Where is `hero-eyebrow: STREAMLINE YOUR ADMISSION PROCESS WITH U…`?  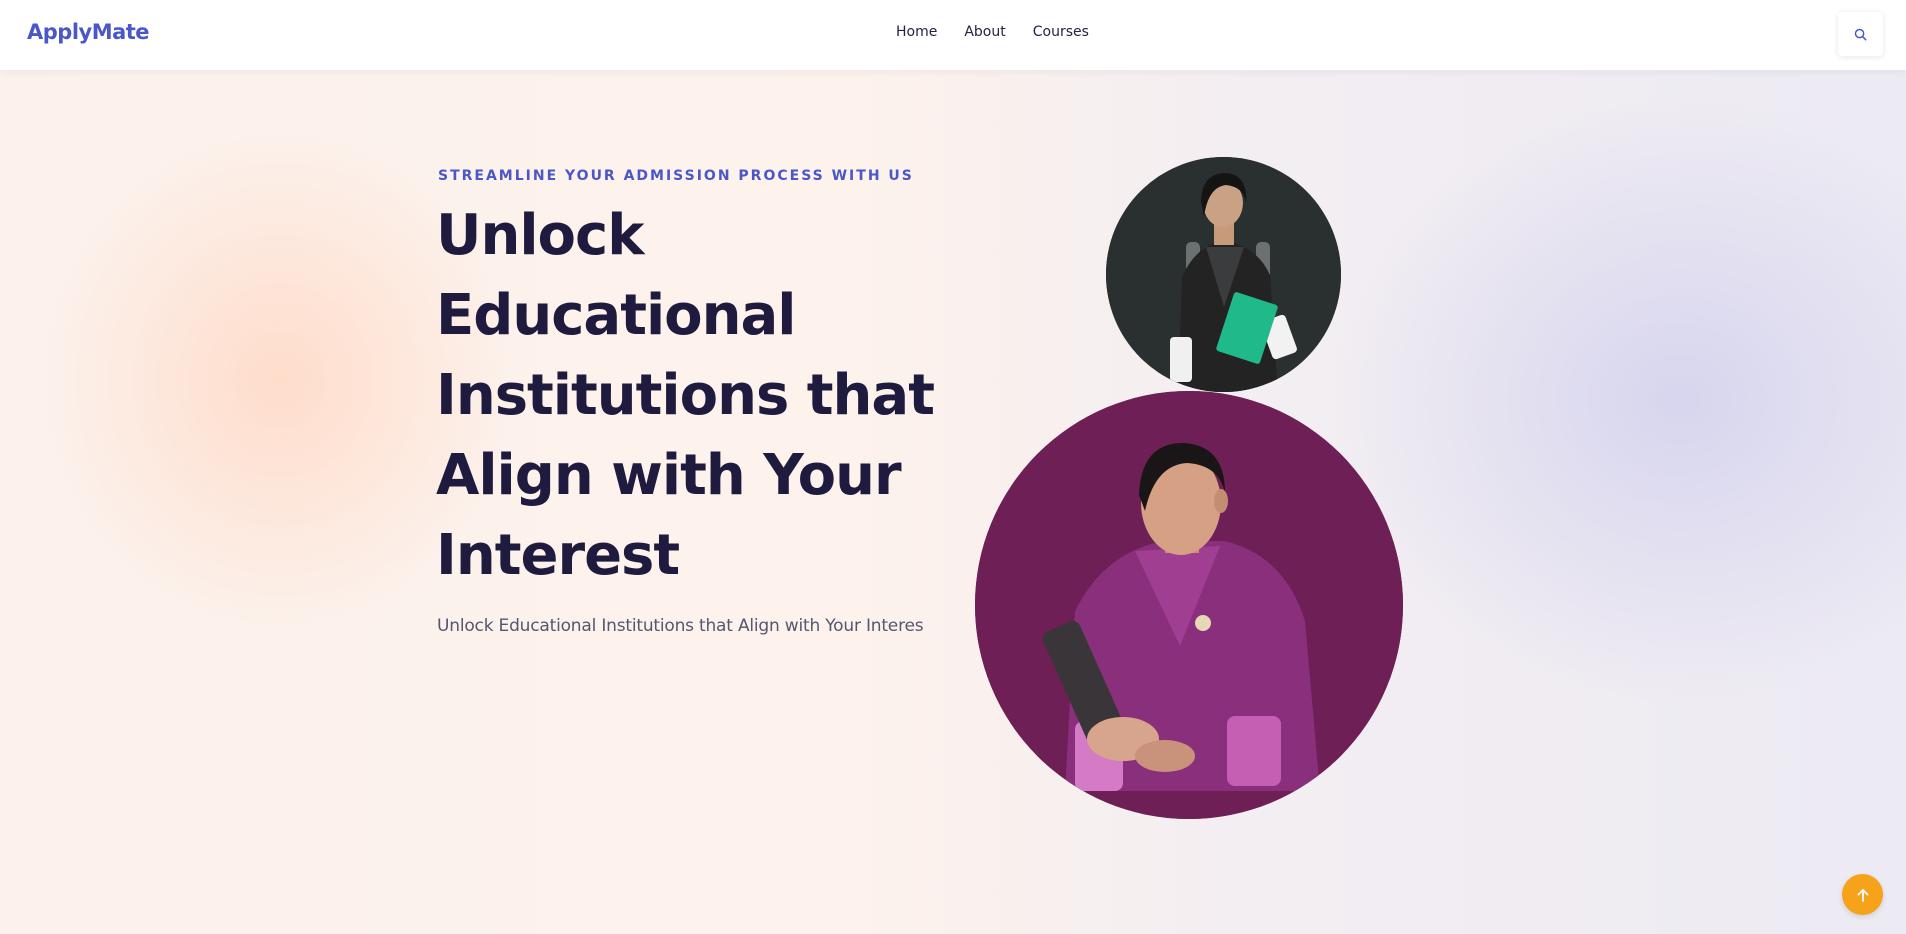
hero-eyebrow: STREAMLINE YOUR ADMISSION PROCESS WITH U… is located at coordinates (676, 176).